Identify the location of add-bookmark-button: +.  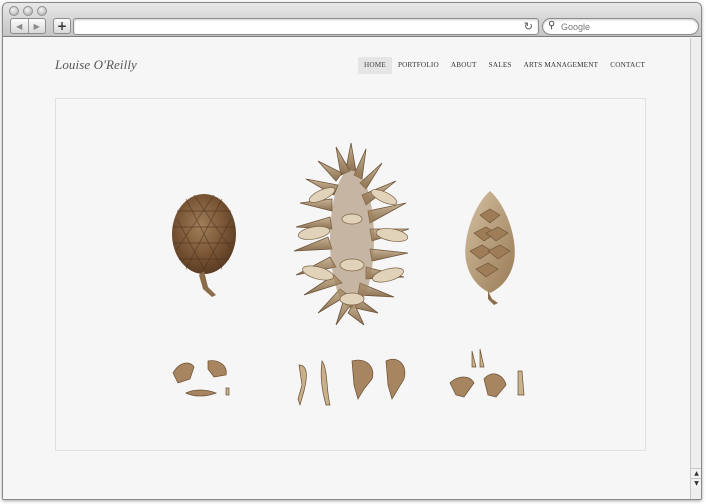
(62, 26).